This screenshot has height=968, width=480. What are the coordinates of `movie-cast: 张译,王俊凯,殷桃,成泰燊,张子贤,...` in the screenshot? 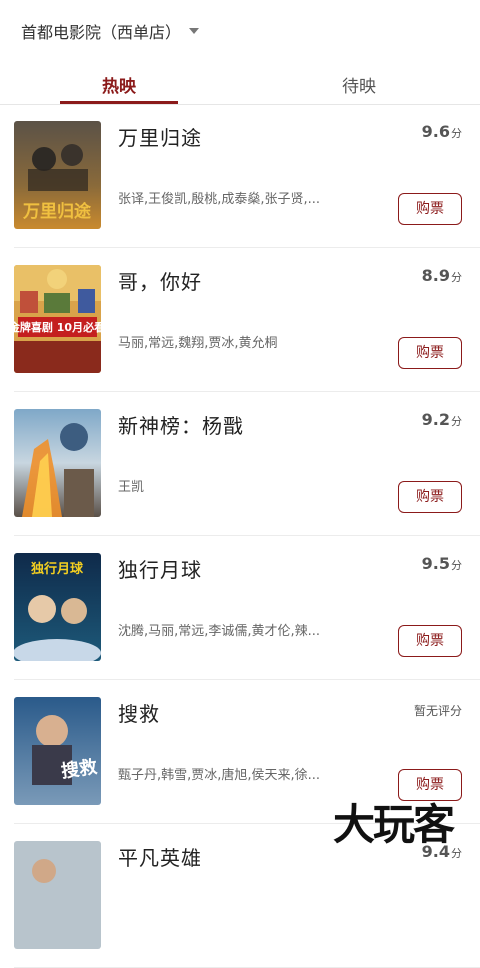 It's located at (219, 199).